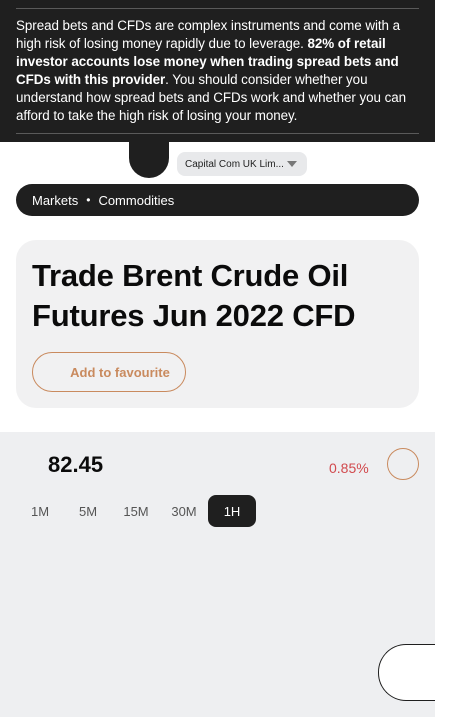 Image resolution: width=450 pixels, height=717 pixels. Describe the element at coordinates (403, 464) in the screenshot. I see `chart-options-button` at that location.